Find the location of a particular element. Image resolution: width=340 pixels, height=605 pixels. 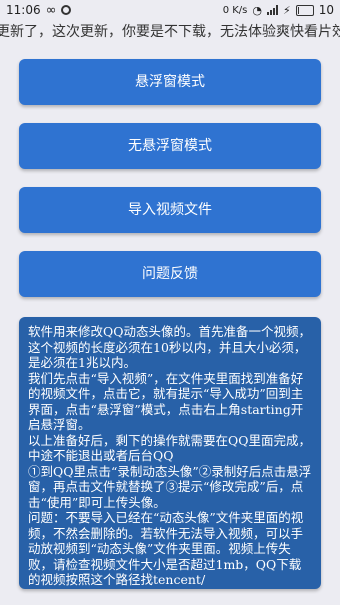

import-video-button: 导入视频文件 is located at coordinates (170, 210).